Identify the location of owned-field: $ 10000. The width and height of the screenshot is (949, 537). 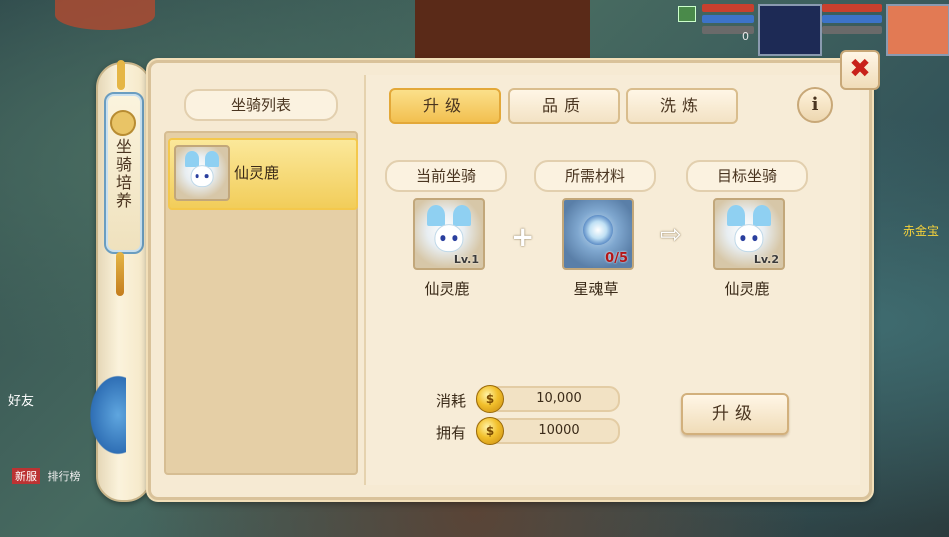
(548, 431).